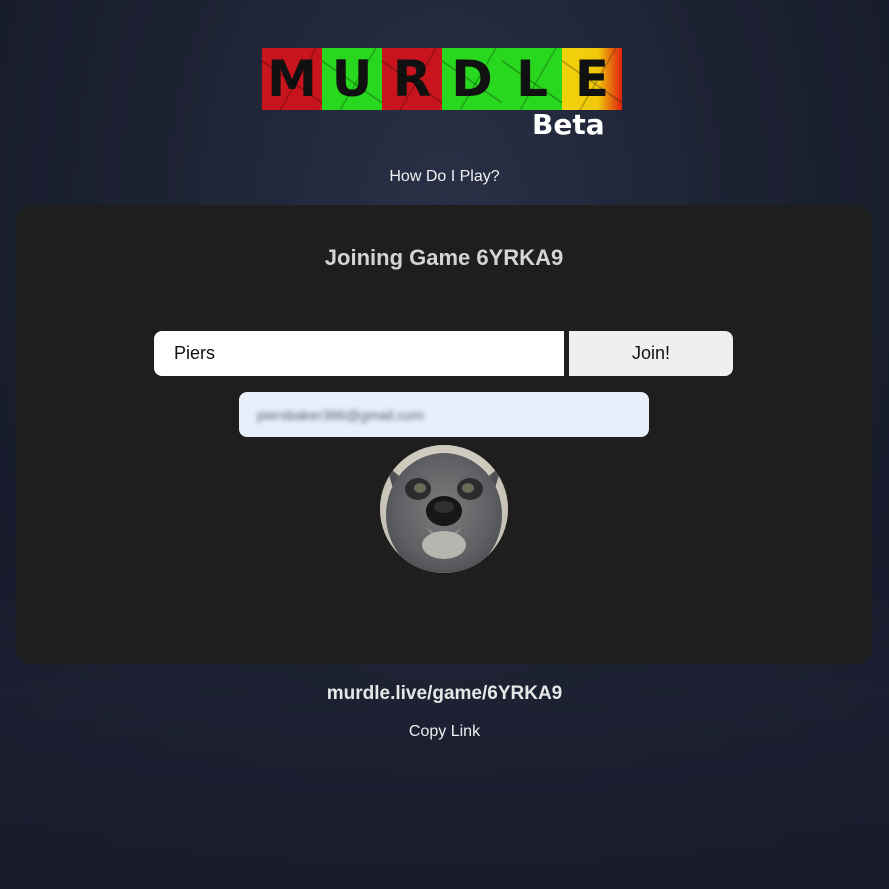  I want to click on beta-badge: Beta, so click(568, 124).